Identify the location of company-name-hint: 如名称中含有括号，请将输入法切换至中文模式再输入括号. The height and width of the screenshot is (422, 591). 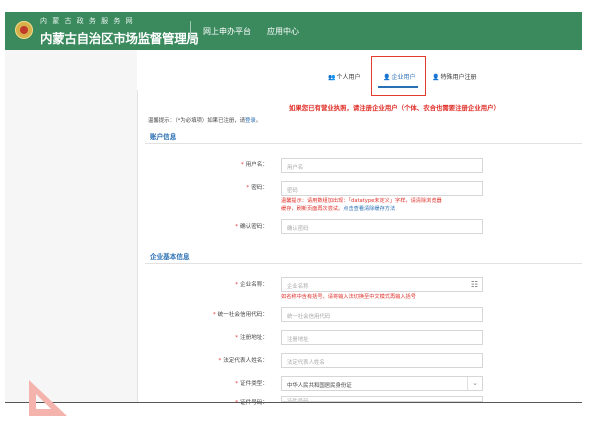
(348, 297).